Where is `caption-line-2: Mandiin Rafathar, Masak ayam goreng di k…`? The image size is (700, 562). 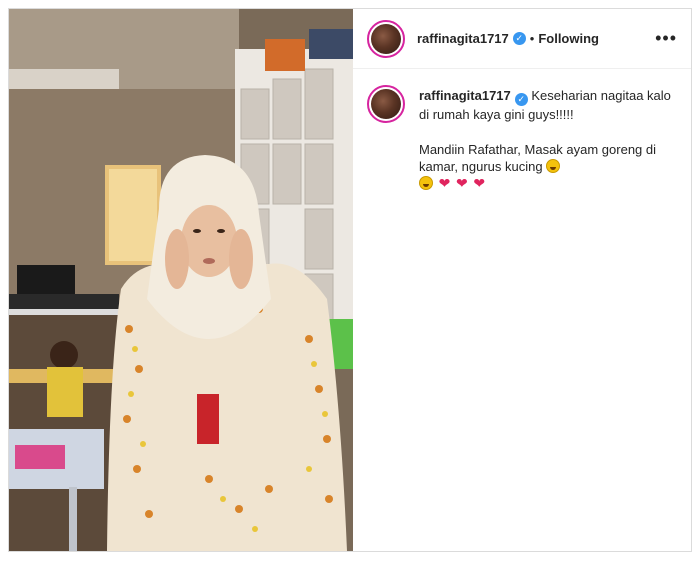 caption-line-2: Mandiin Rafathar, Masak ayam goreng di k… is located at coordinates (538, 158).